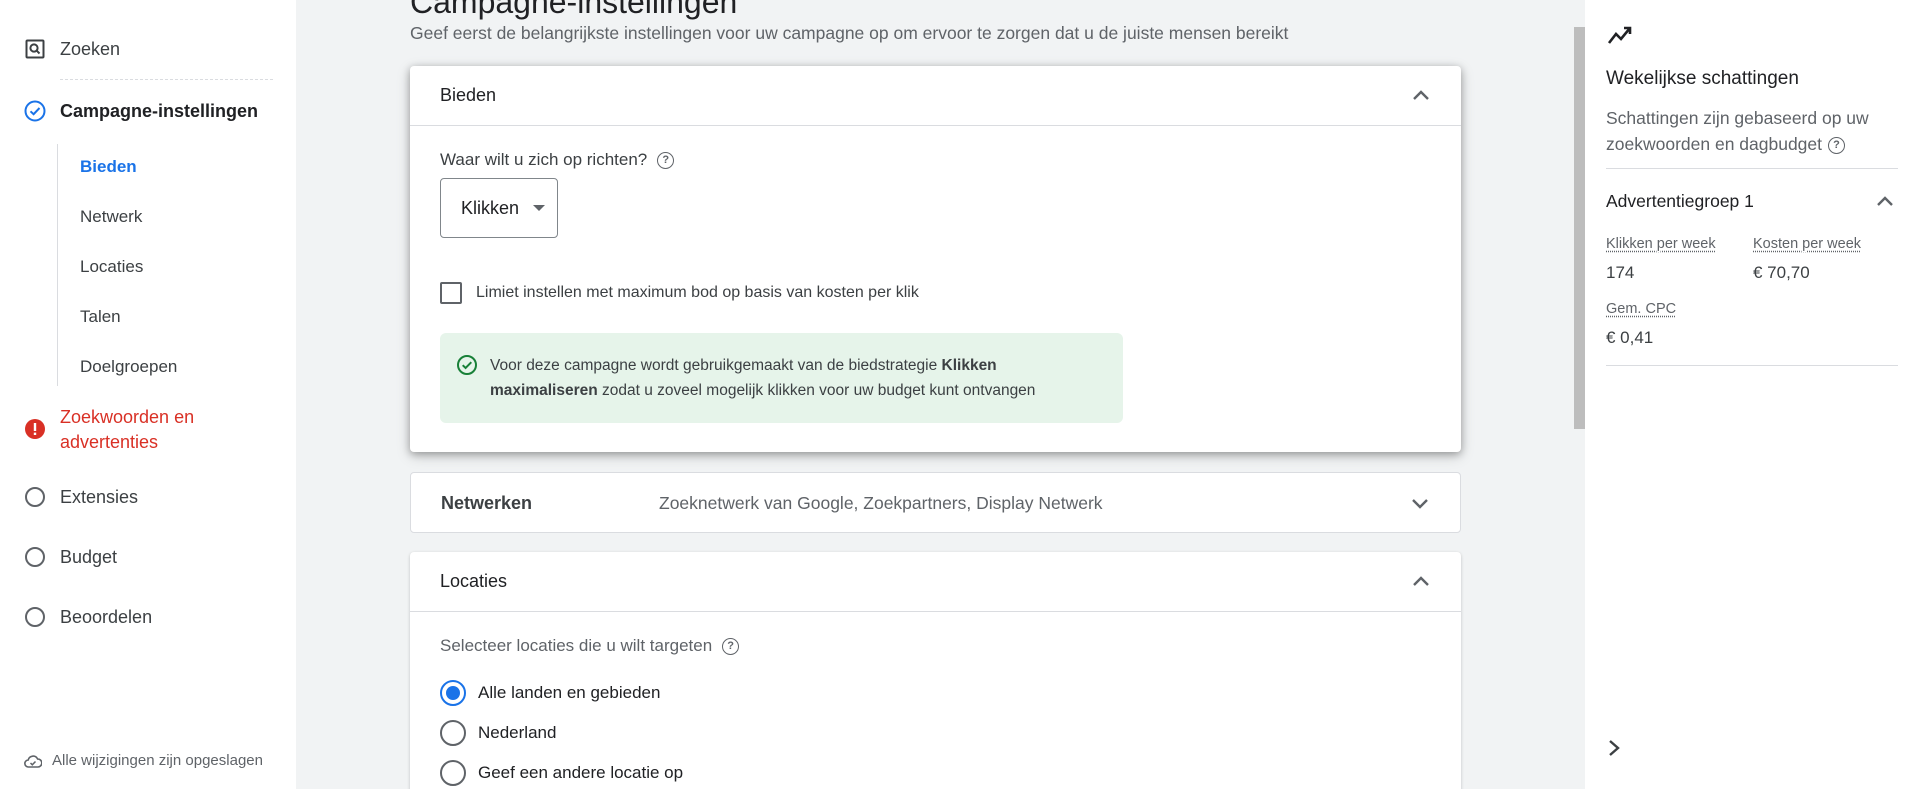  Describe the element at coordinates (1661, 244) in the screenshot. I see `clicks-per-week-label: Klikken per week` at that location.